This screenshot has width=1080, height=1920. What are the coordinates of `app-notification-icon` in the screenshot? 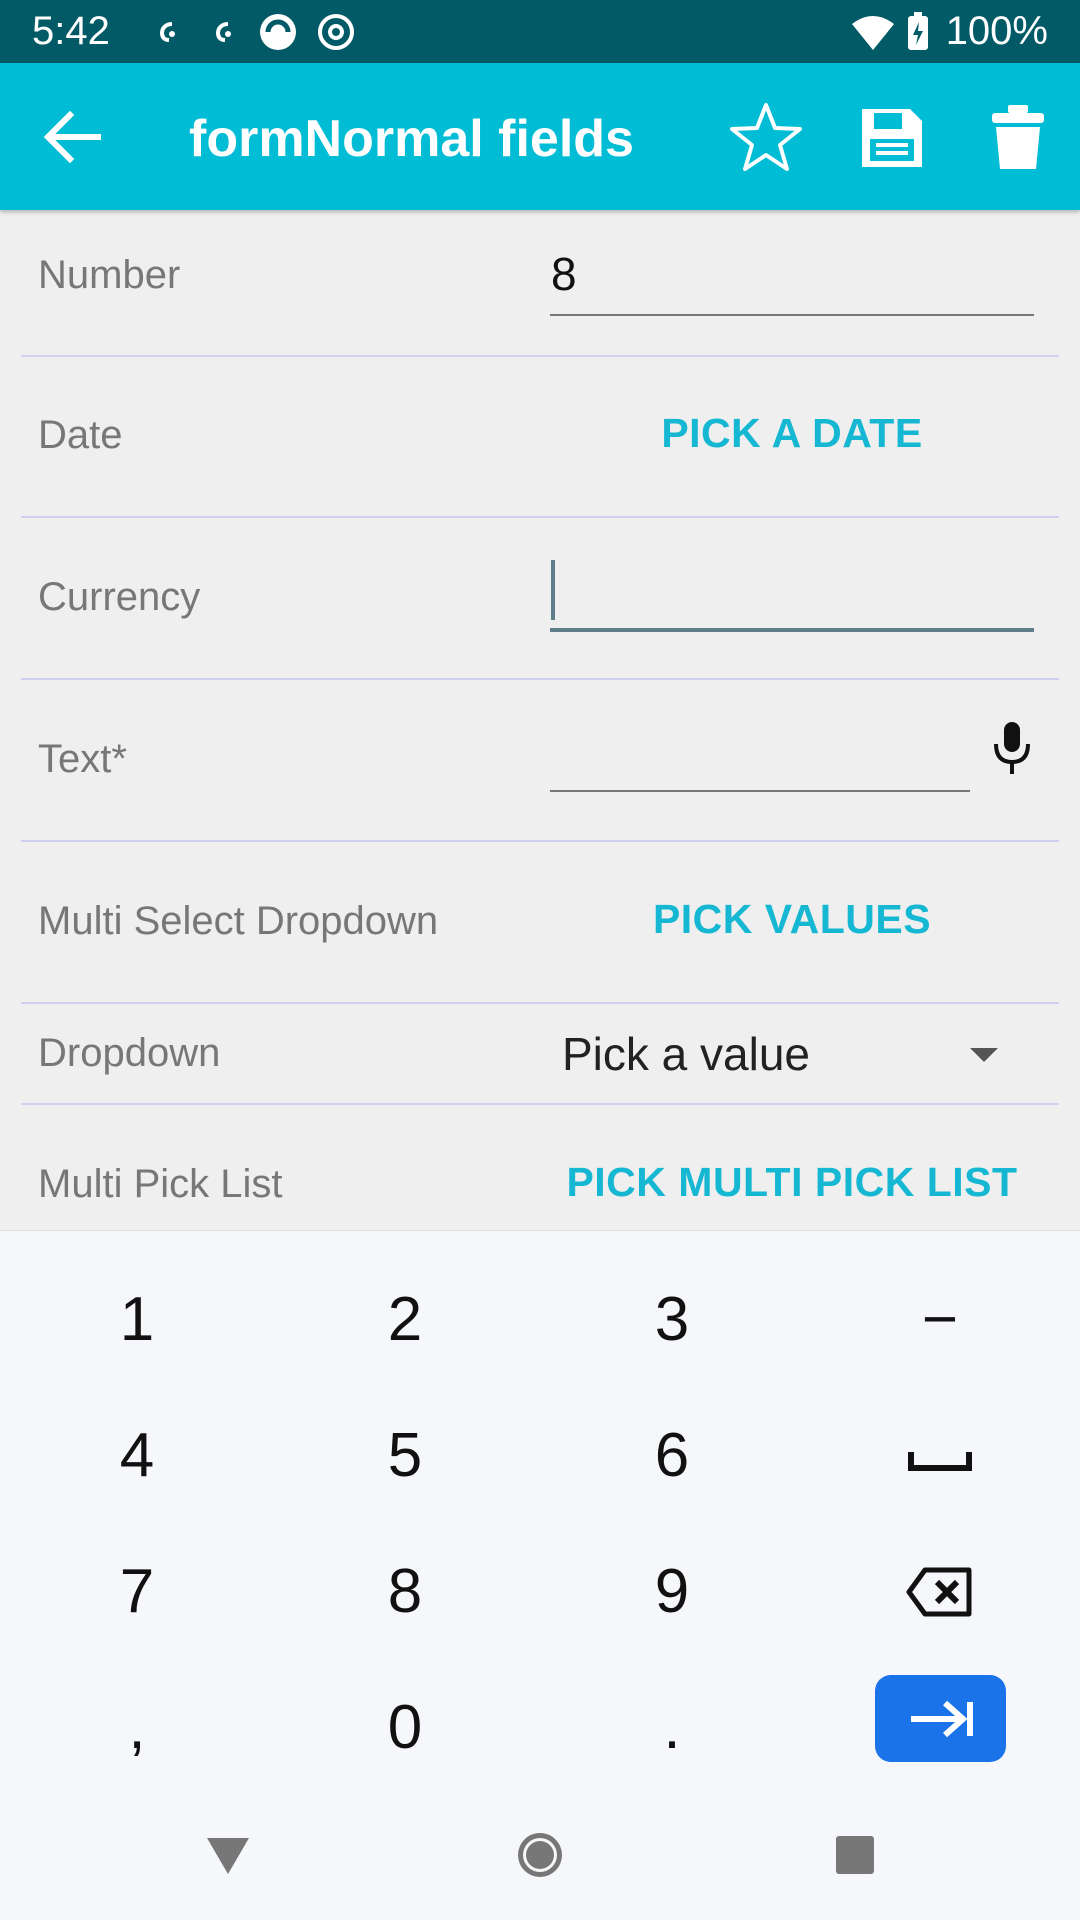 It's located at (278, 32).